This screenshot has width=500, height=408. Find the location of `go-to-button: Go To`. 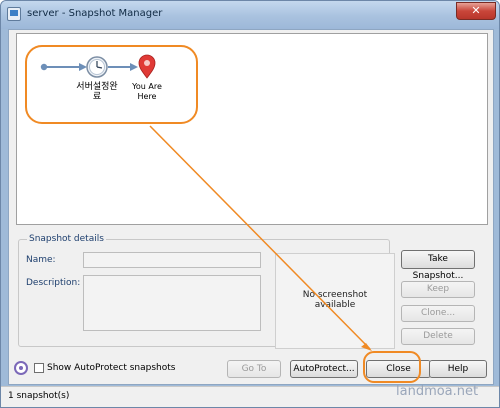

go-to-button: Go To is located at coordinates (254, 369).